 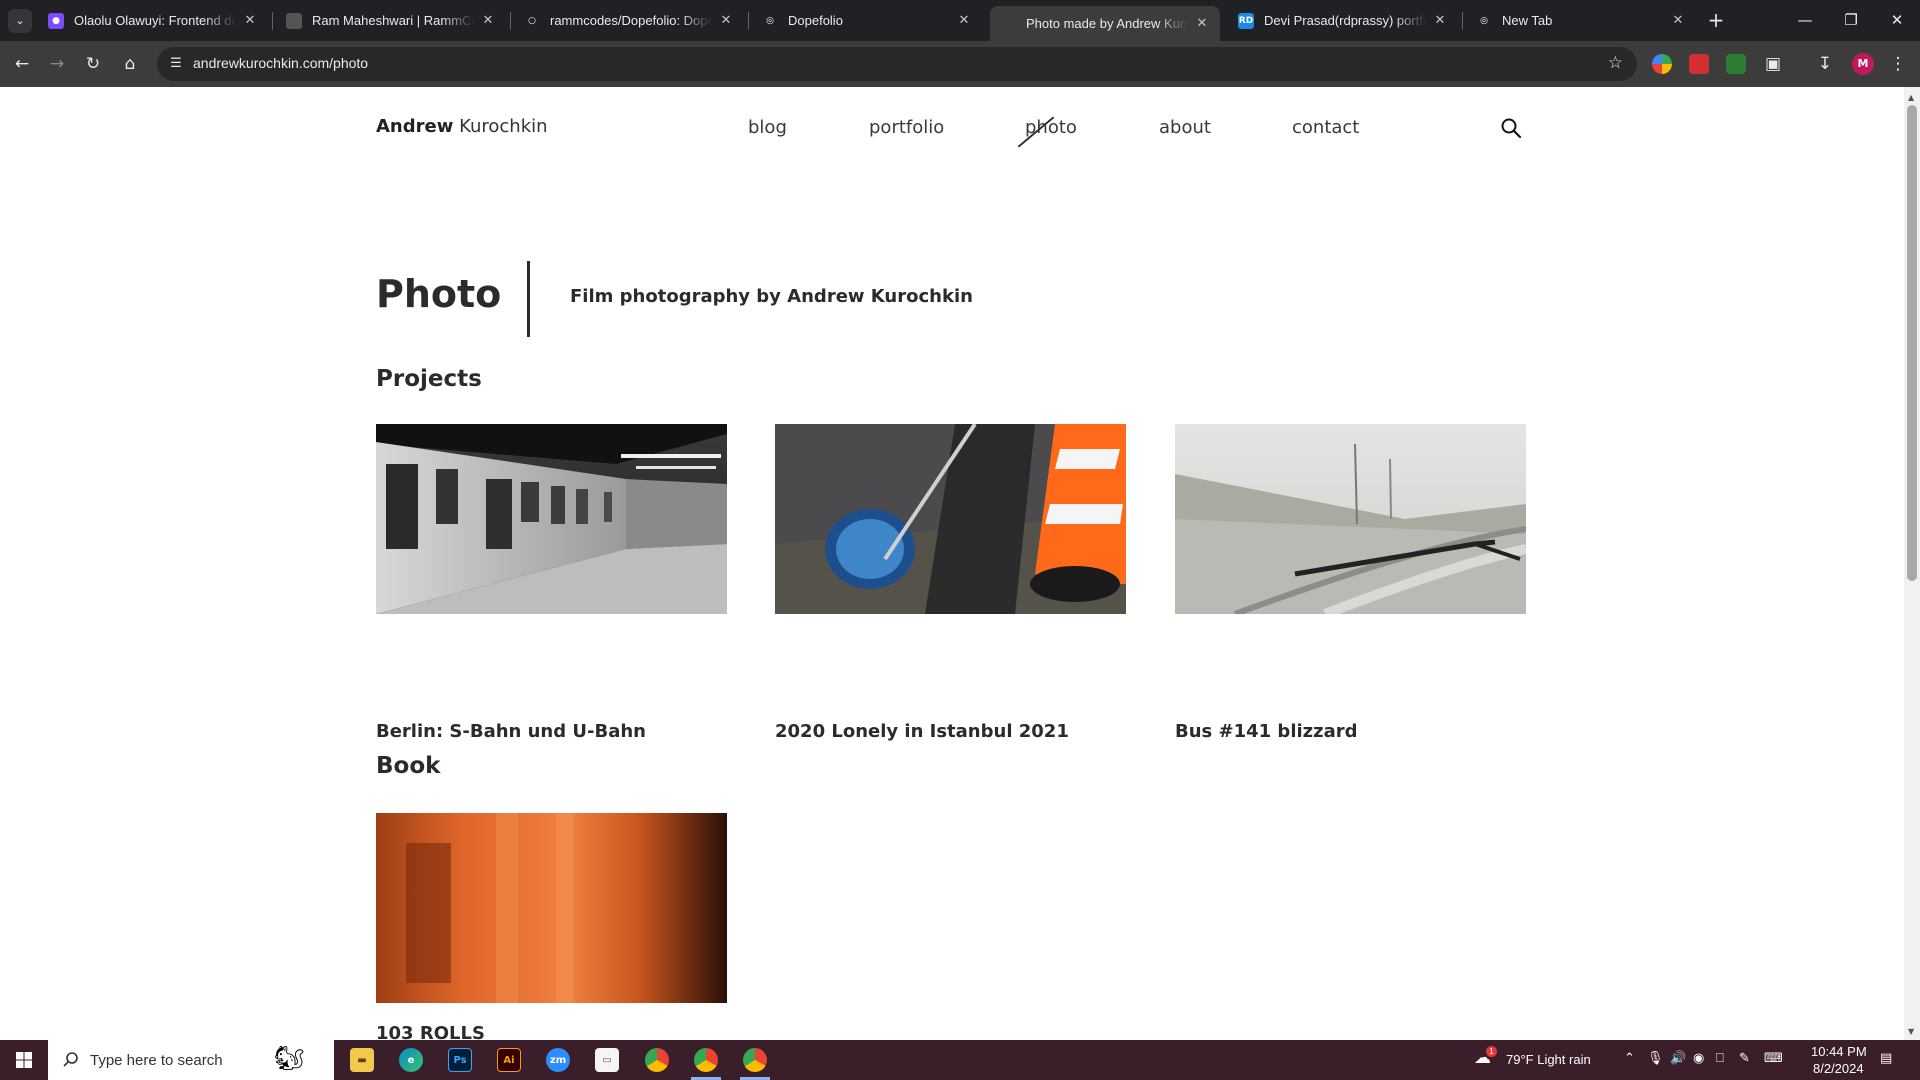 I want to click on extension-colorful-icon, so click(x=1662, y=64).